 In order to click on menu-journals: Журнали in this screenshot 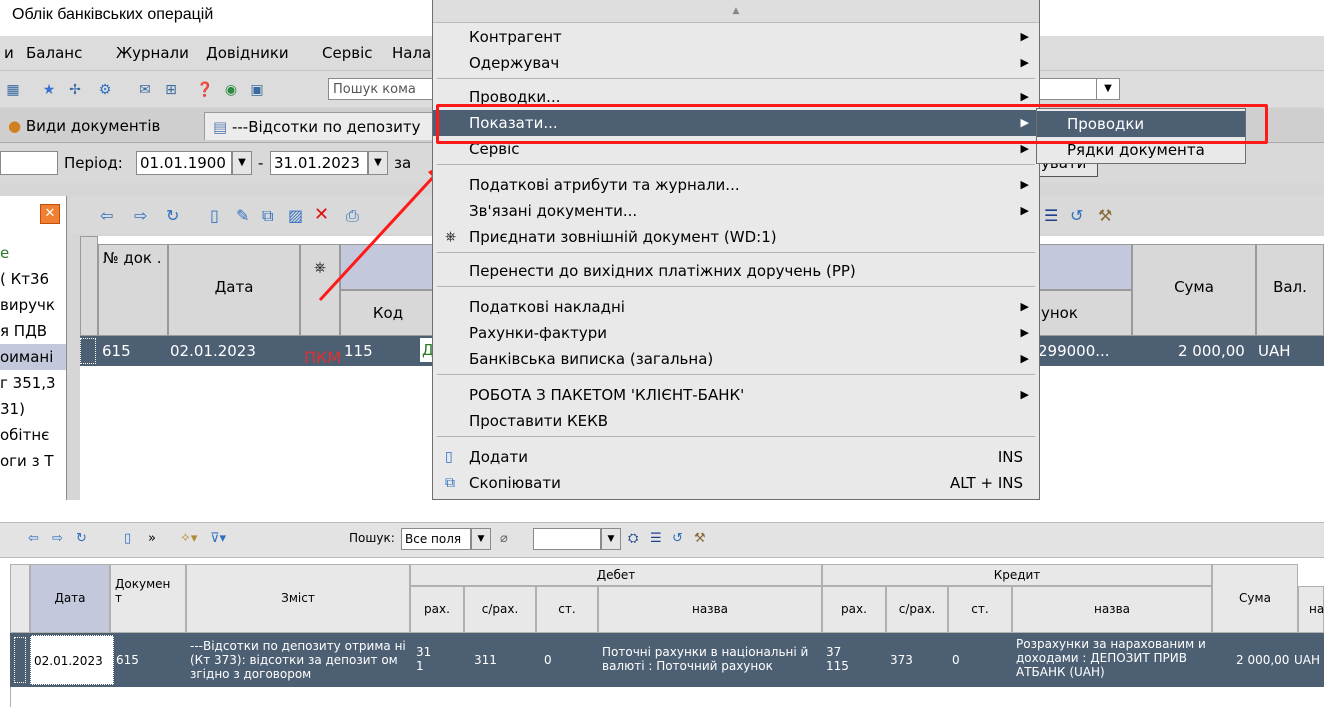, I will do `click(152, 53)`.